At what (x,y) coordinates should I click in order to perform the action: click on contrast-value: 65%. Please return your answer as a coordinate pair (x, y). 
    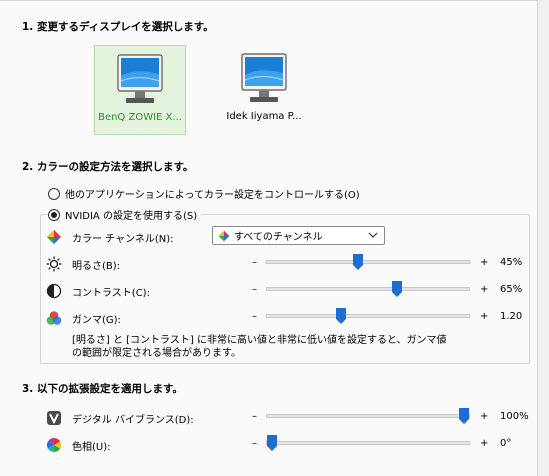
    Looking at the image, I should click on (511, 289).